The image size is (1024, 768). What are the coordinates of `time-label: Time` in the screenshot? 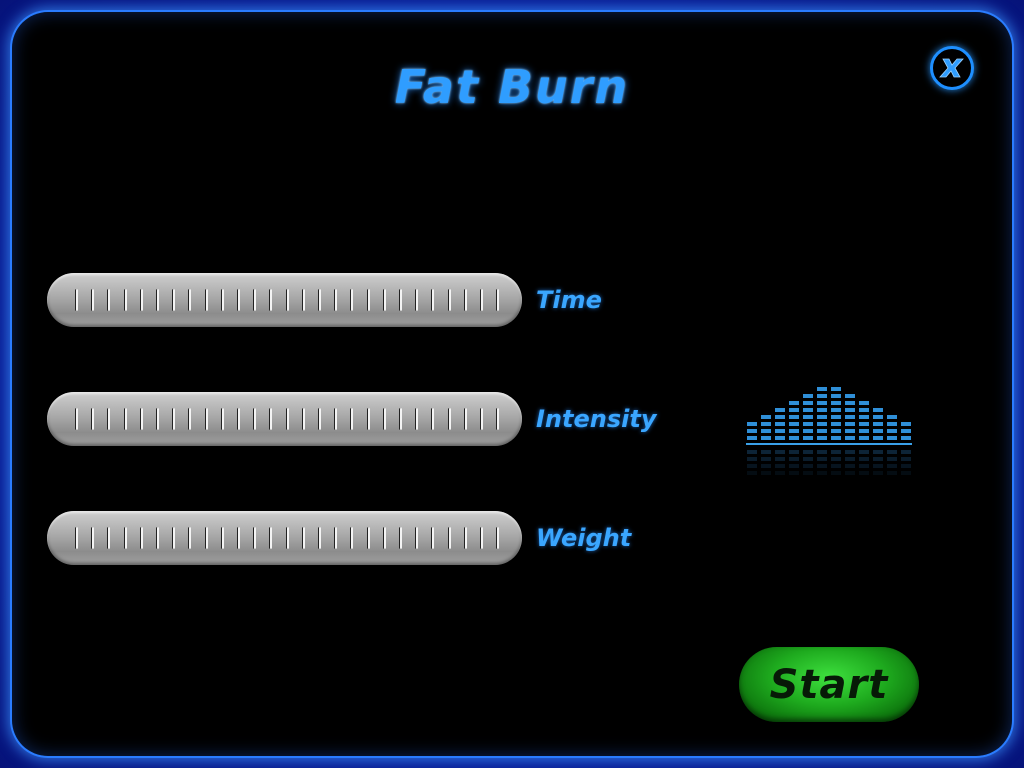 It's located at (569, 300).